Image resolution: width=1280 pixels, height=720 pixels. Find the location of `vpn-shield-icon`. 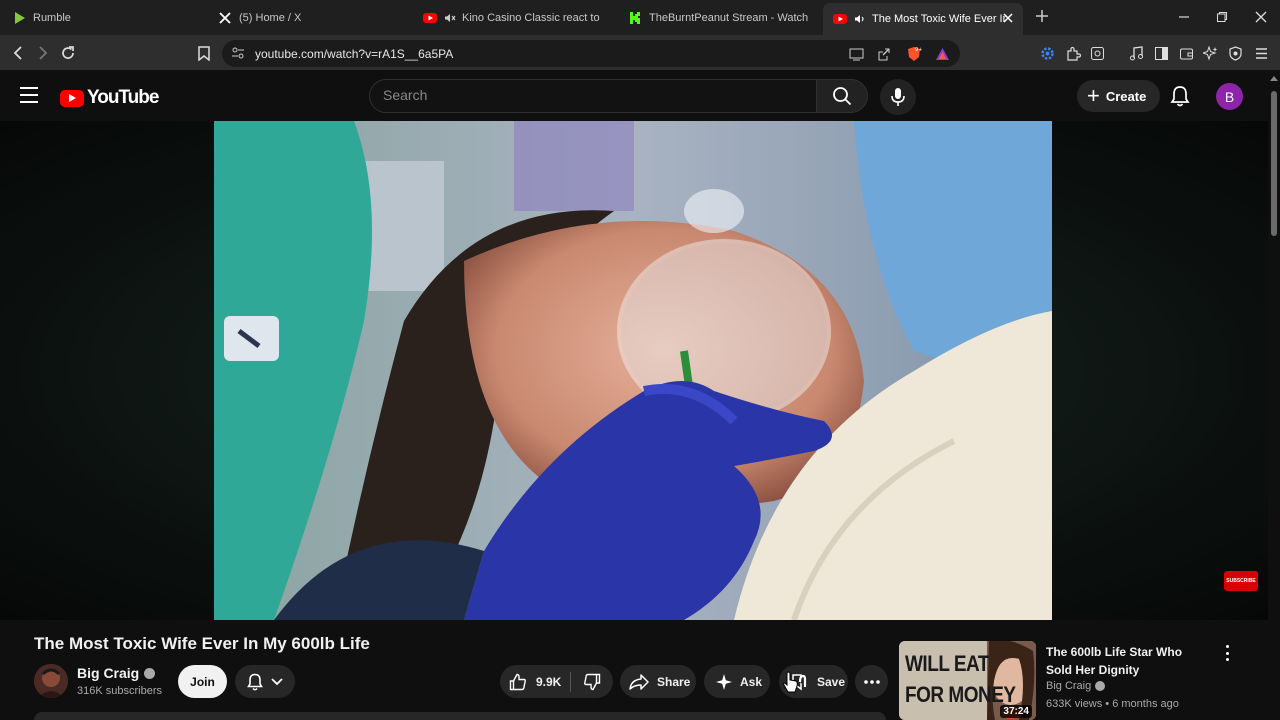

vpn-shield-icon is located at coordinates (1235, 53).